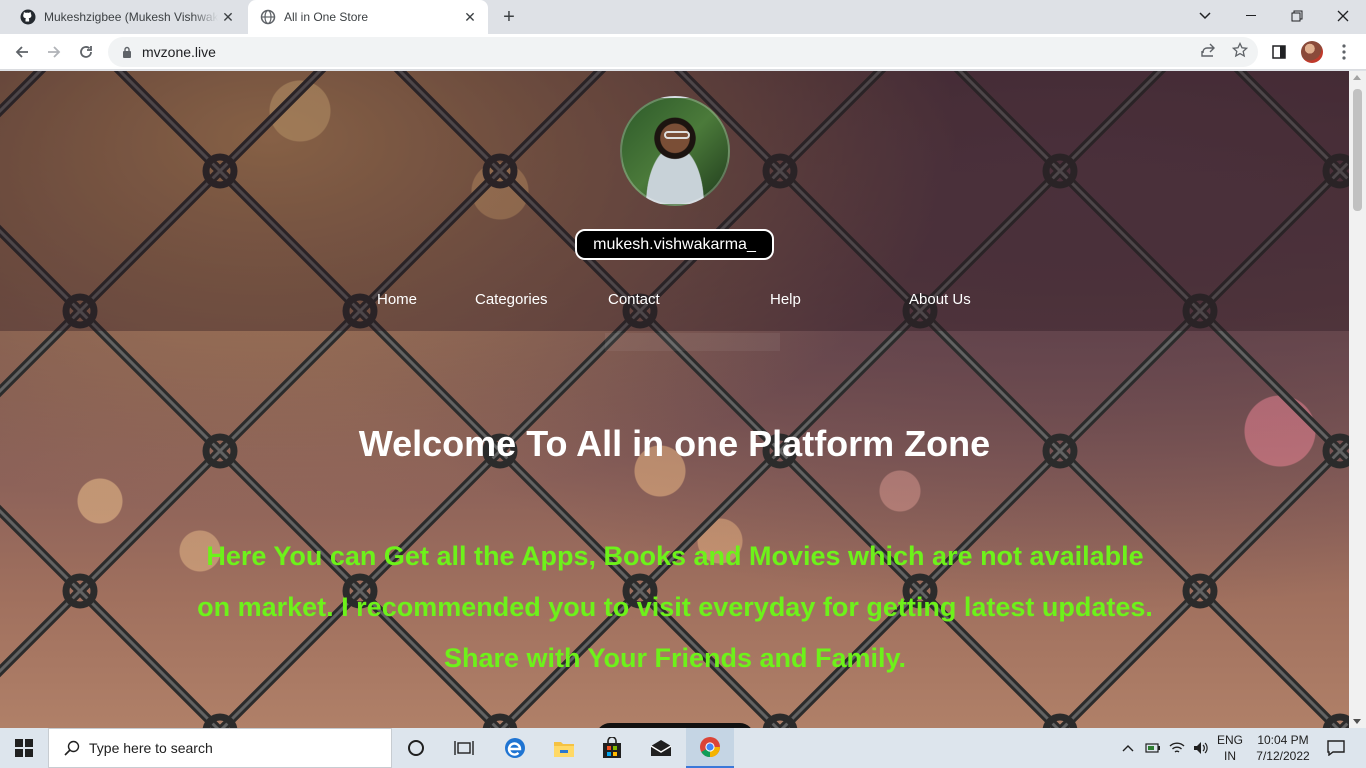 The width and height of the screenshot is (1366, 768). I want to click on cortana-icon, so click(416, 748).